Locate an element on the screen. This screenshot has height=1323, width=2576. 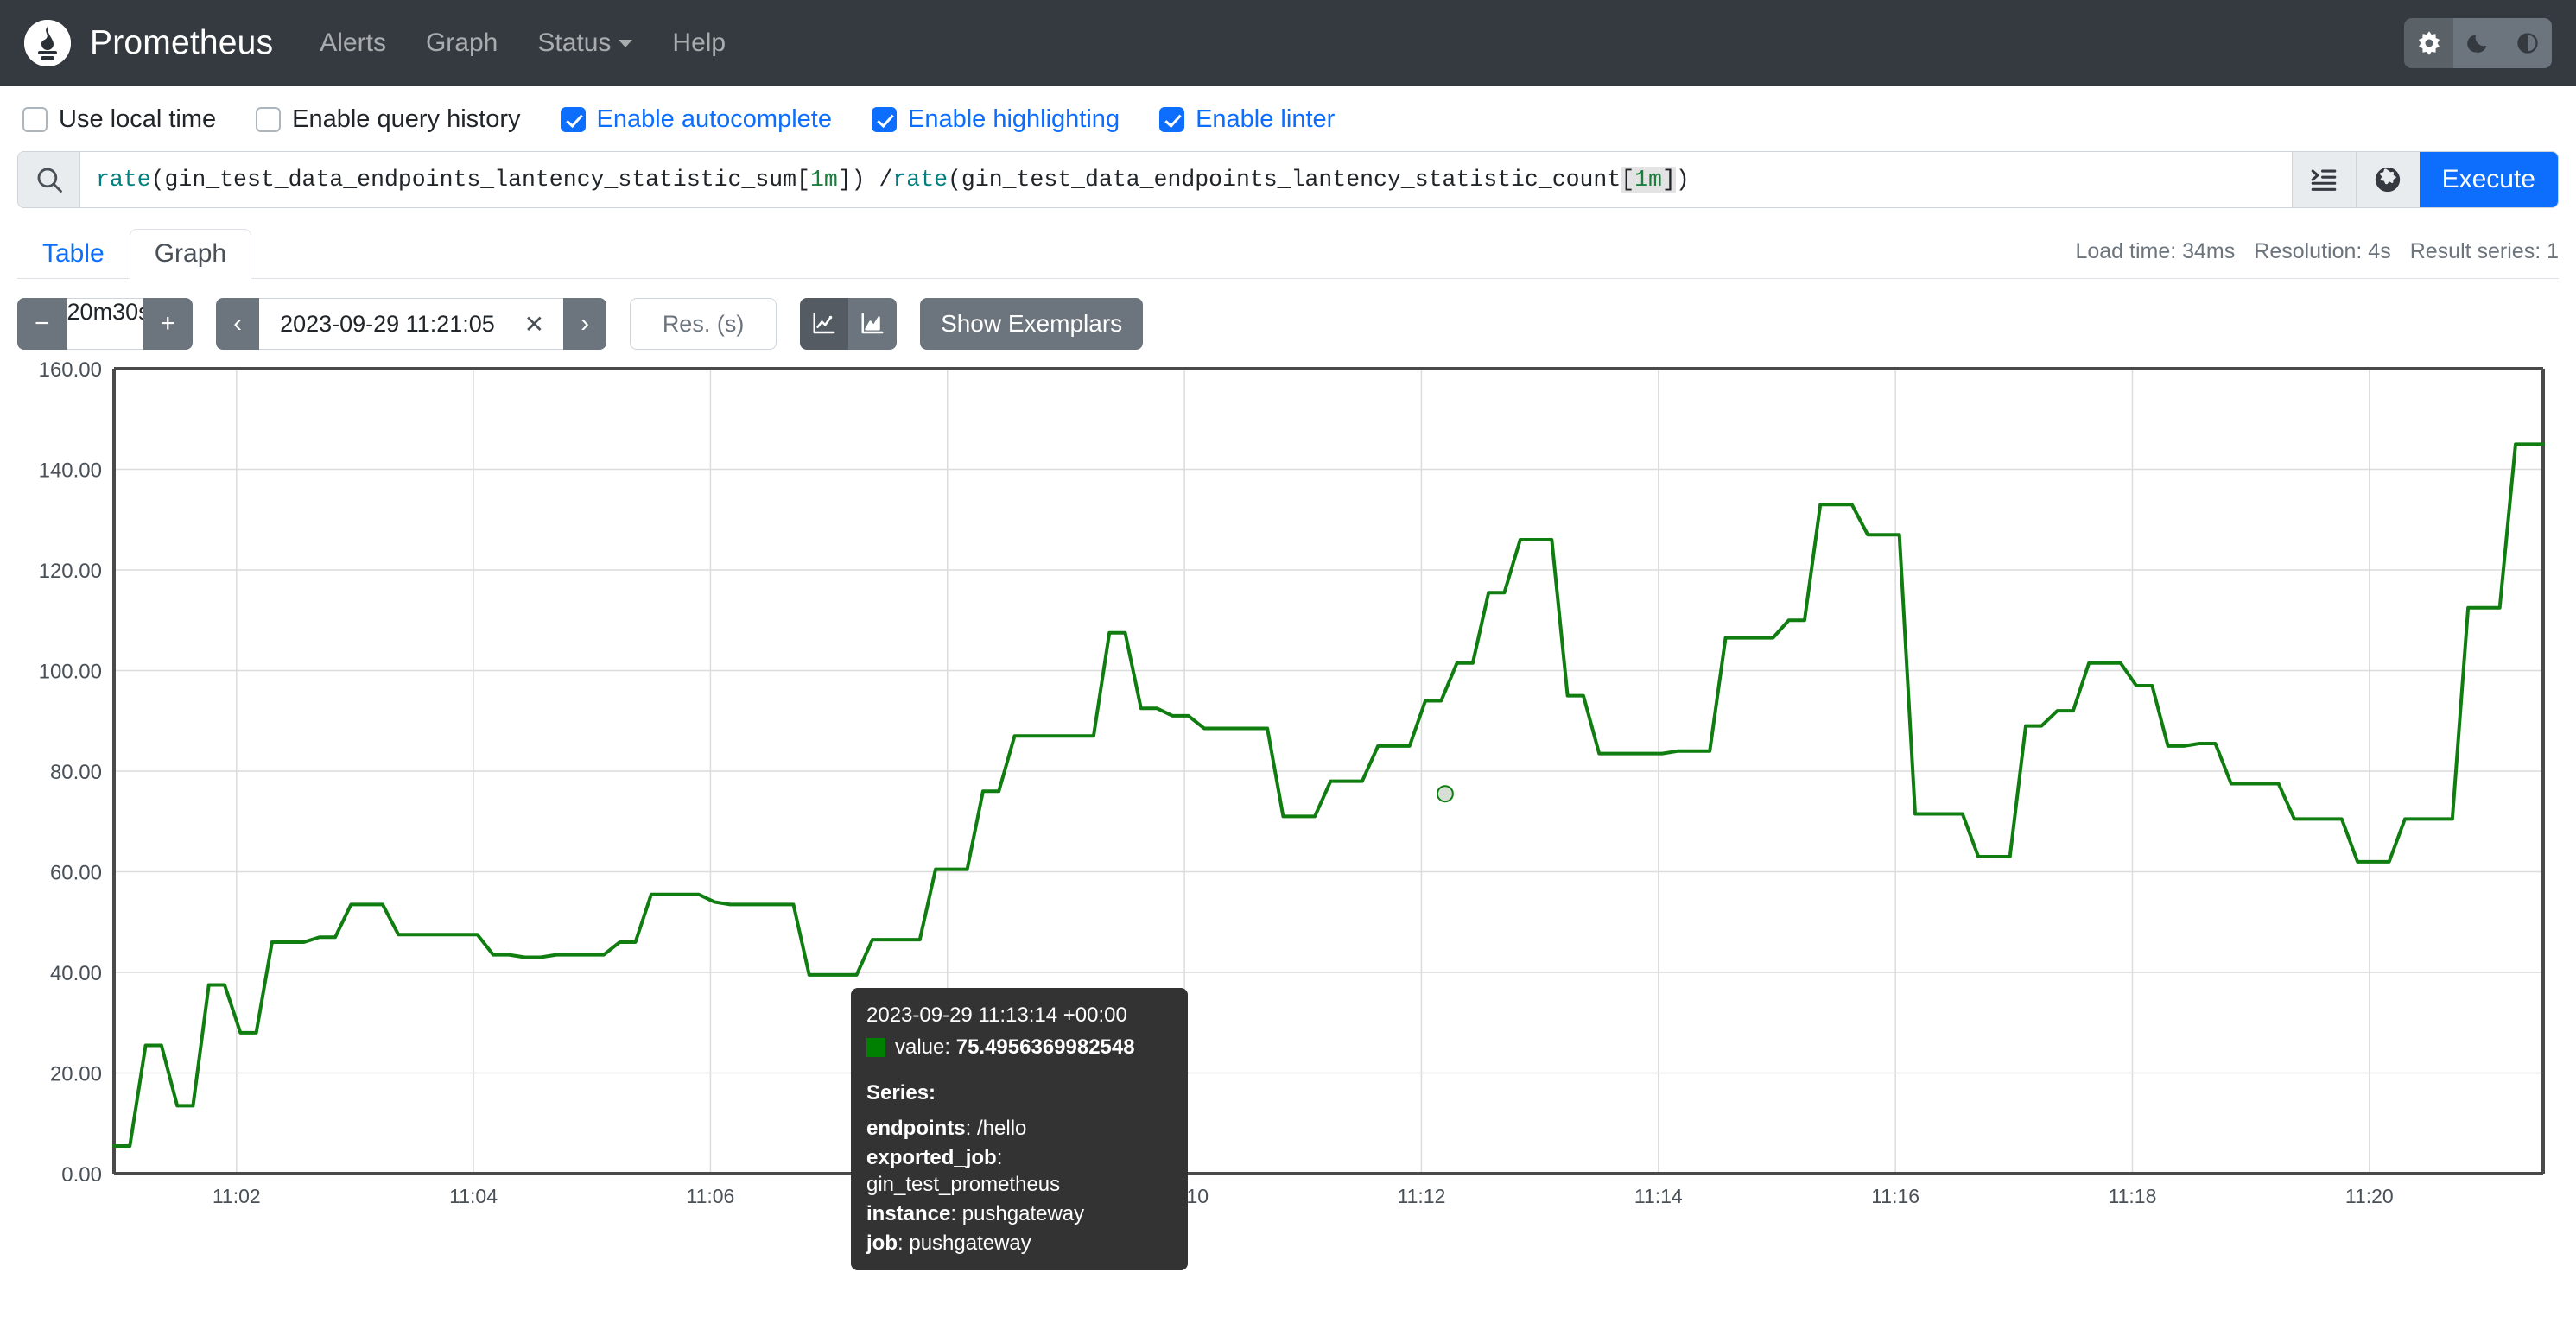
tooltip-key-exported-job: exported_job is located at coordinates (931, 1157).